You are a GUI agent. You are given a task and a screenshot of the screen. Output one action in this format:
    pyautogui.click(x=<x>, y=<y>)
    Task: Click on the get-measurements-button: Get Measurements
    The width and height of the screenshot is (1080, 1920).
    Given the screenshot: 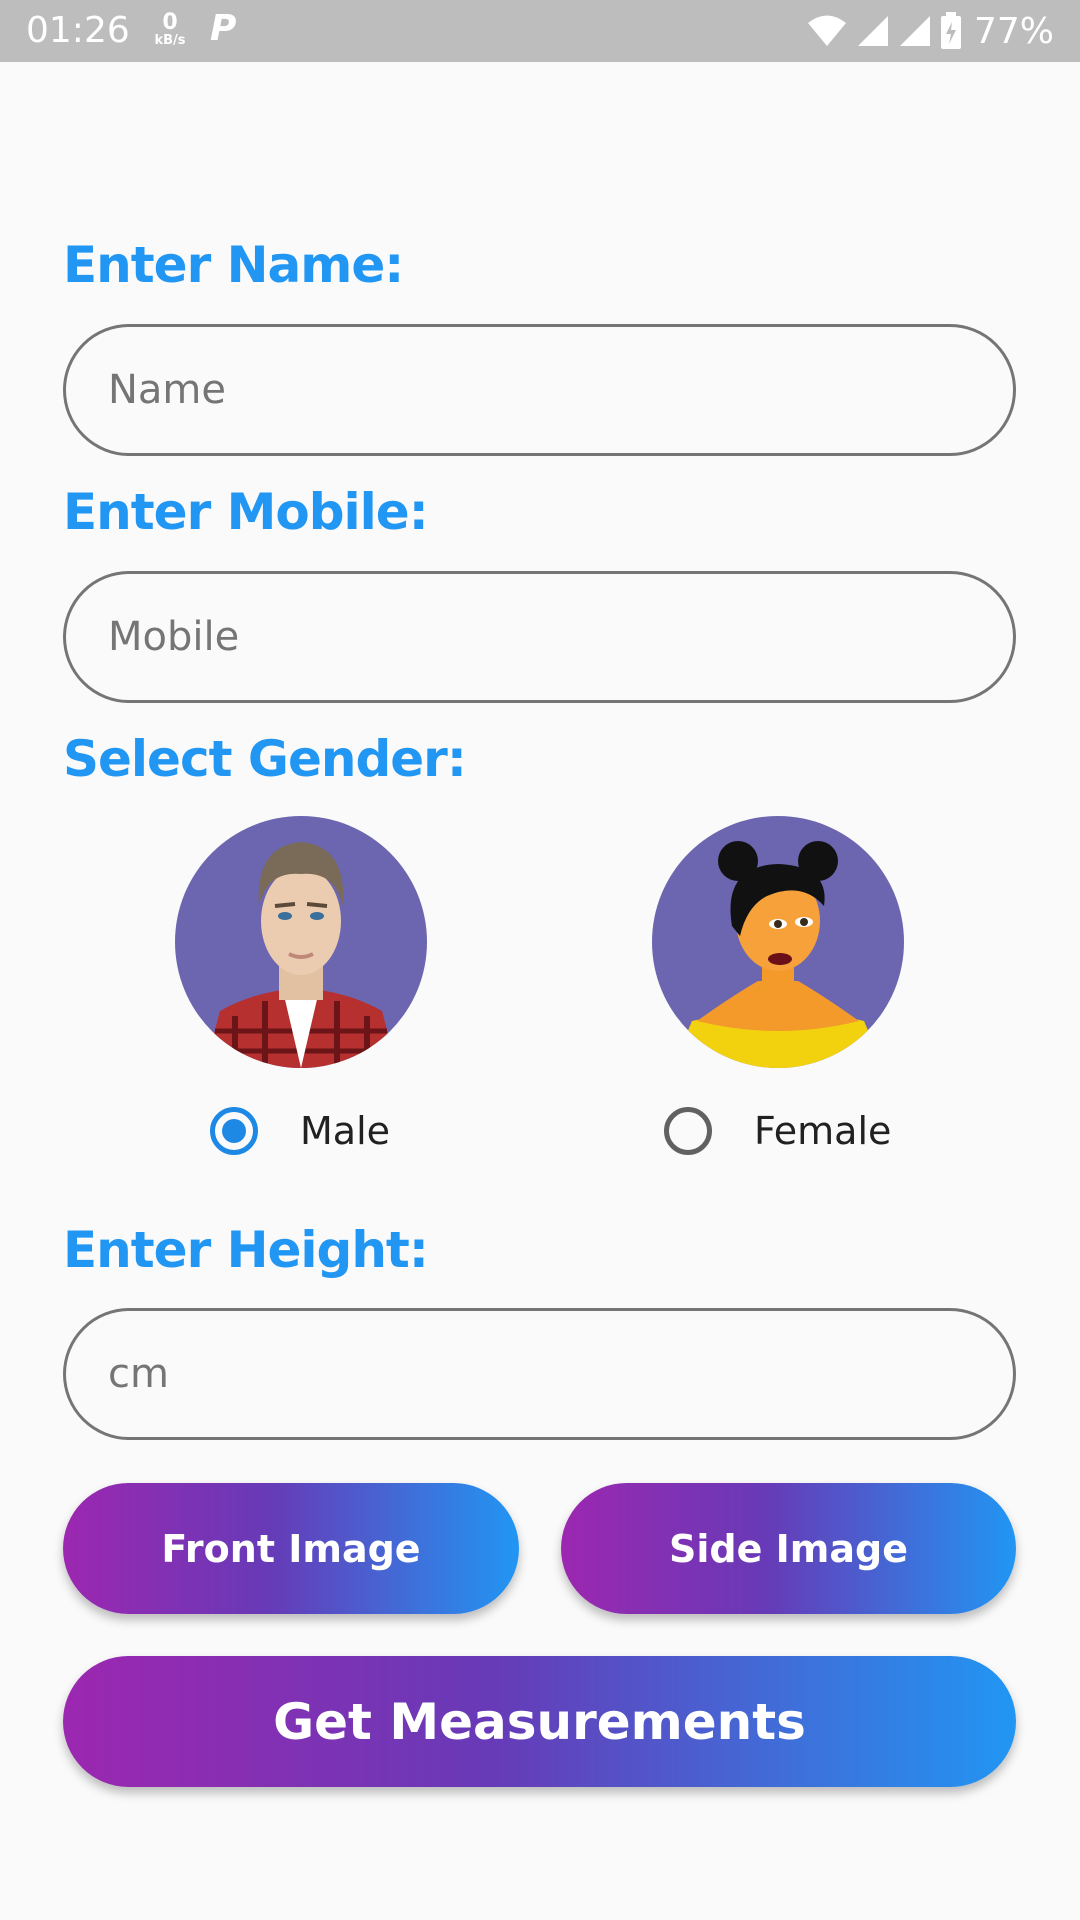 What is the action you would take?
    pyautogui.click(x=539, y=1721)
    